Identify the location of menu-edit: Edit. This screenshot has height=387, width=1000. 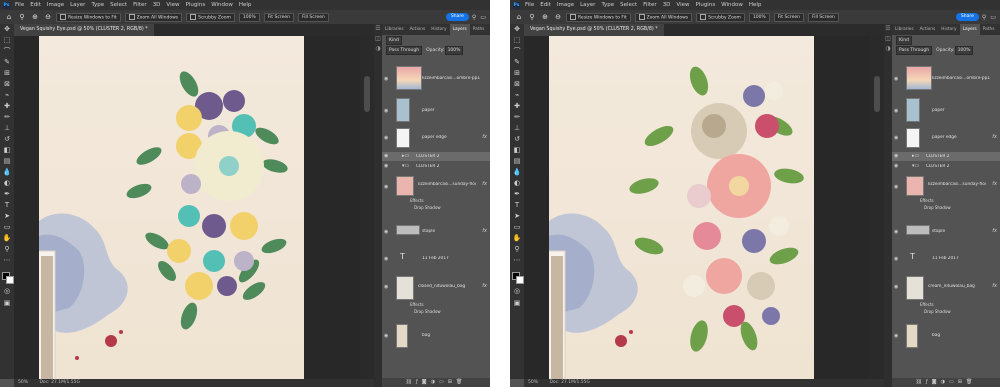
(545, 5).